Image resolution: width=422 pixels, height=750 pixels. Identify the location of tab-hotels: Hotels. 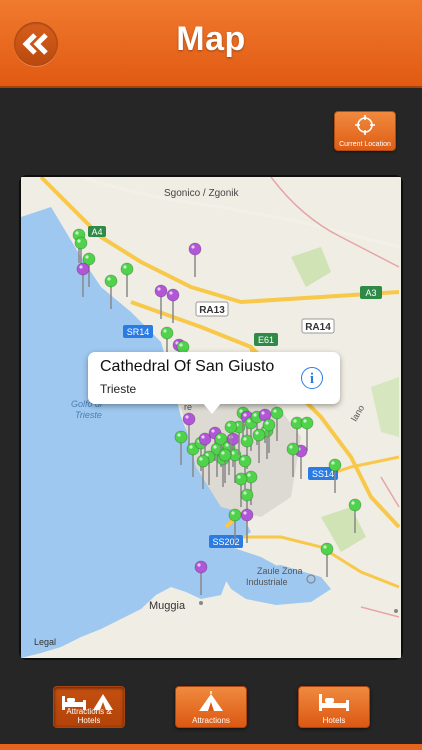
(334, 707).